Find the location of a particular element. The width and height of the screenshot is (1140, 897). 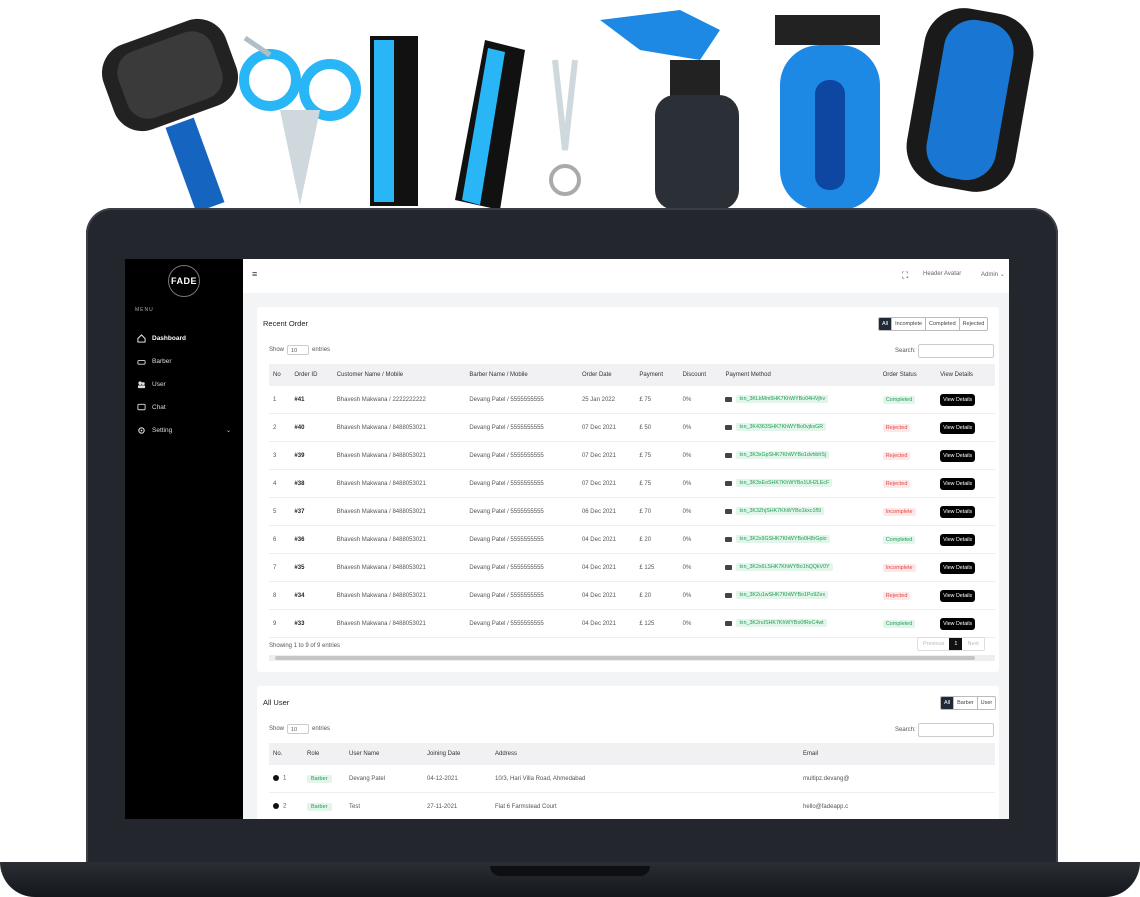

column-header: Order Status is located at coordinates (907, 375).